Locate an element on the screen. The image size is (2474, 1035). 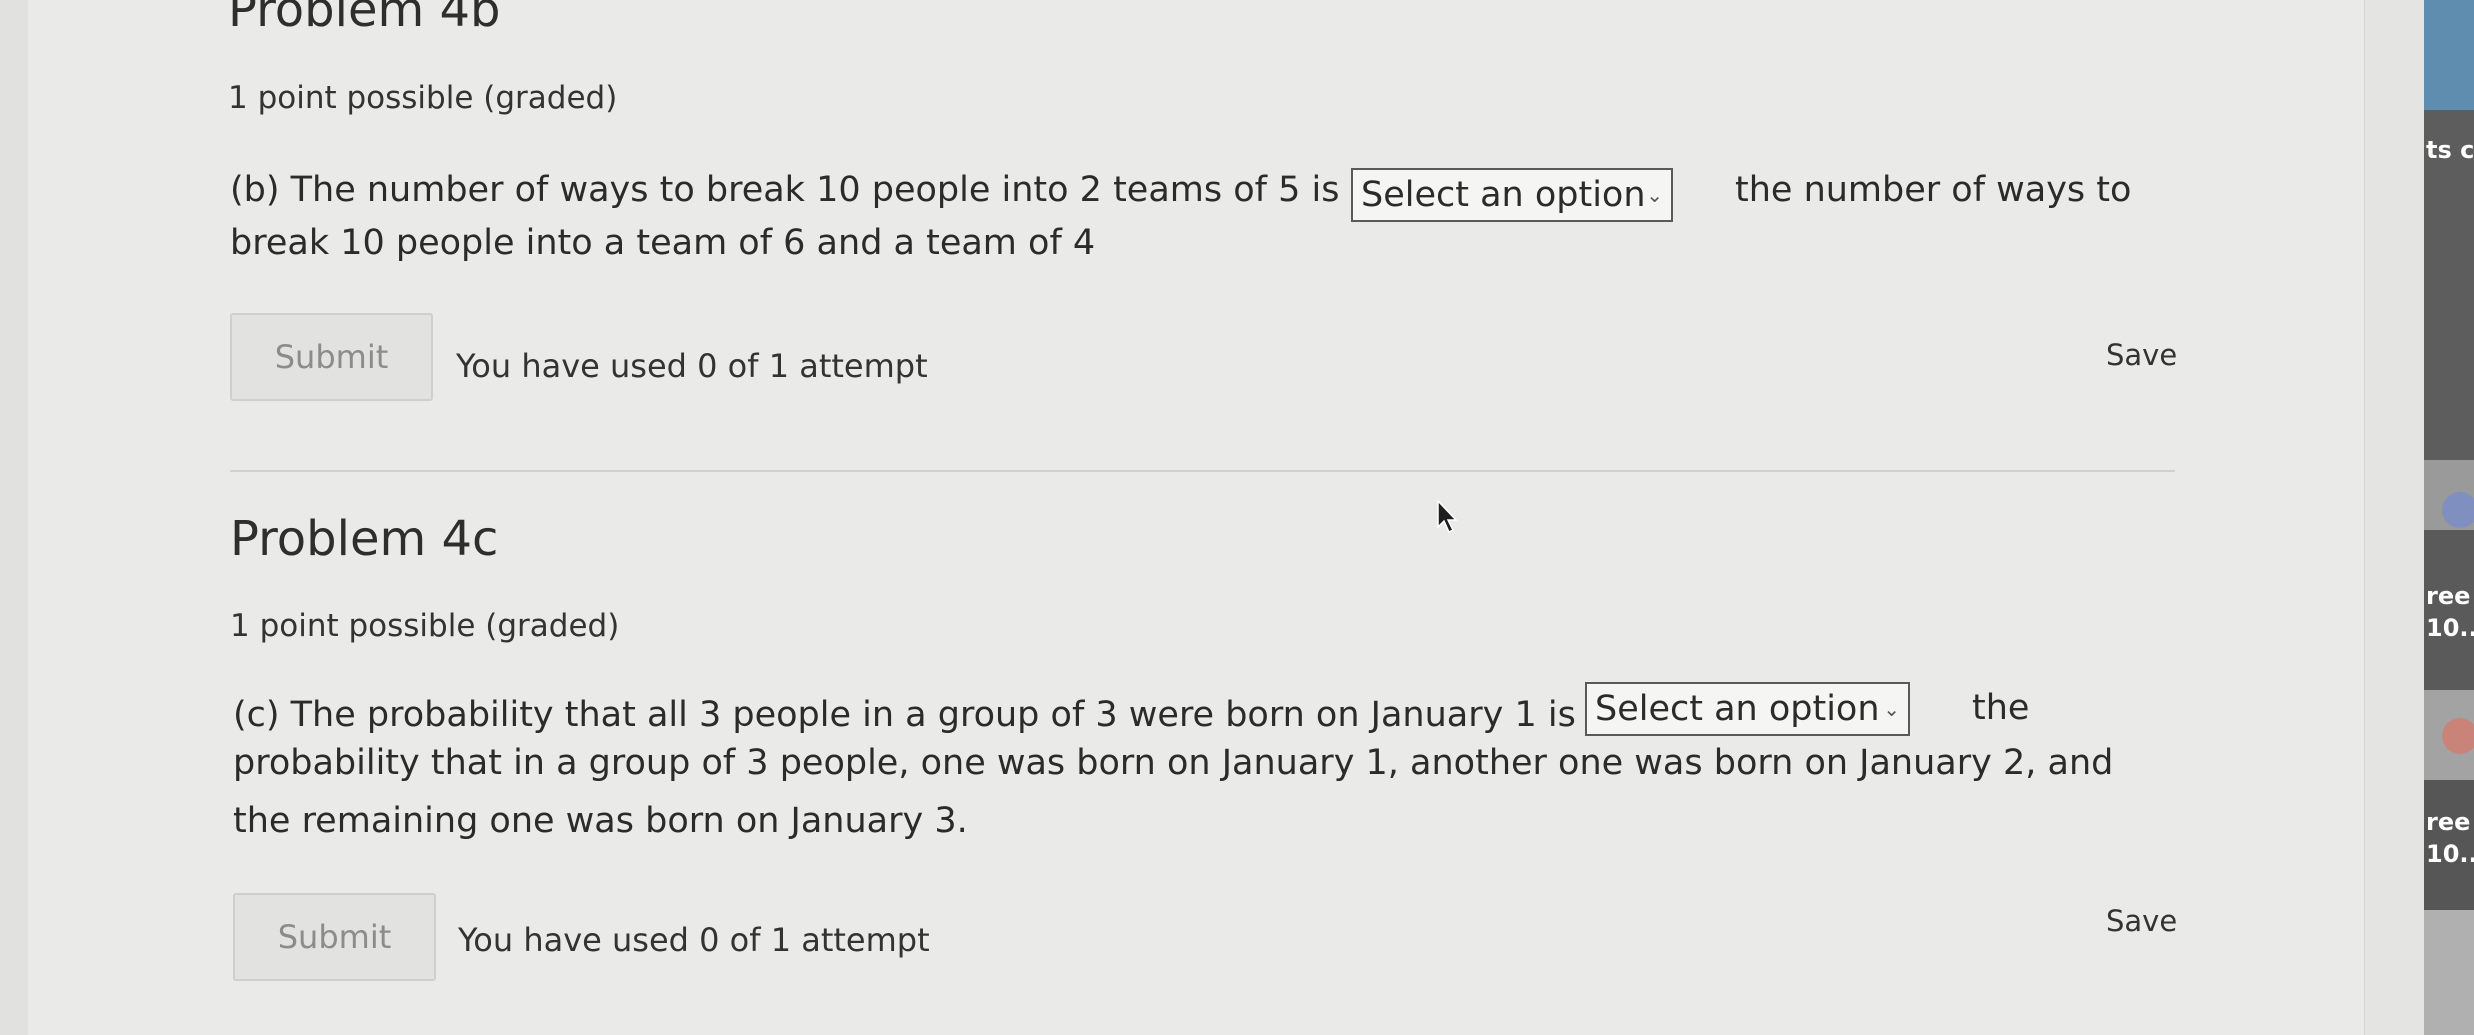
problem-4b-attempts-text: You have used 0 of 1 attempt is located at coordinates (692, 366).